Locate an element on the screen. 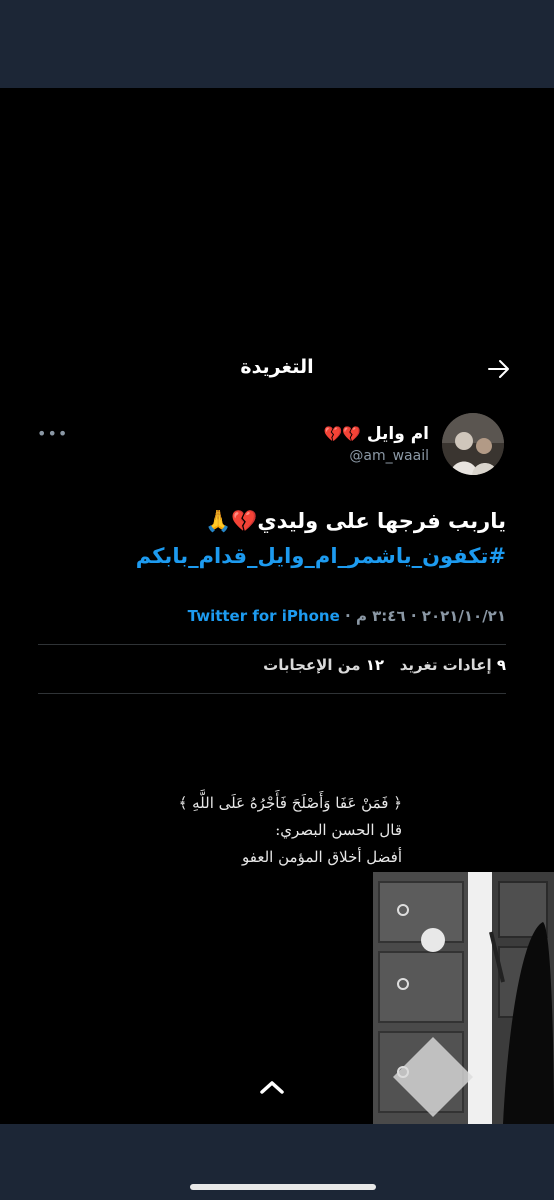  quote-attribution: قال الحسن البصري: is located at coordinates (338, 830).